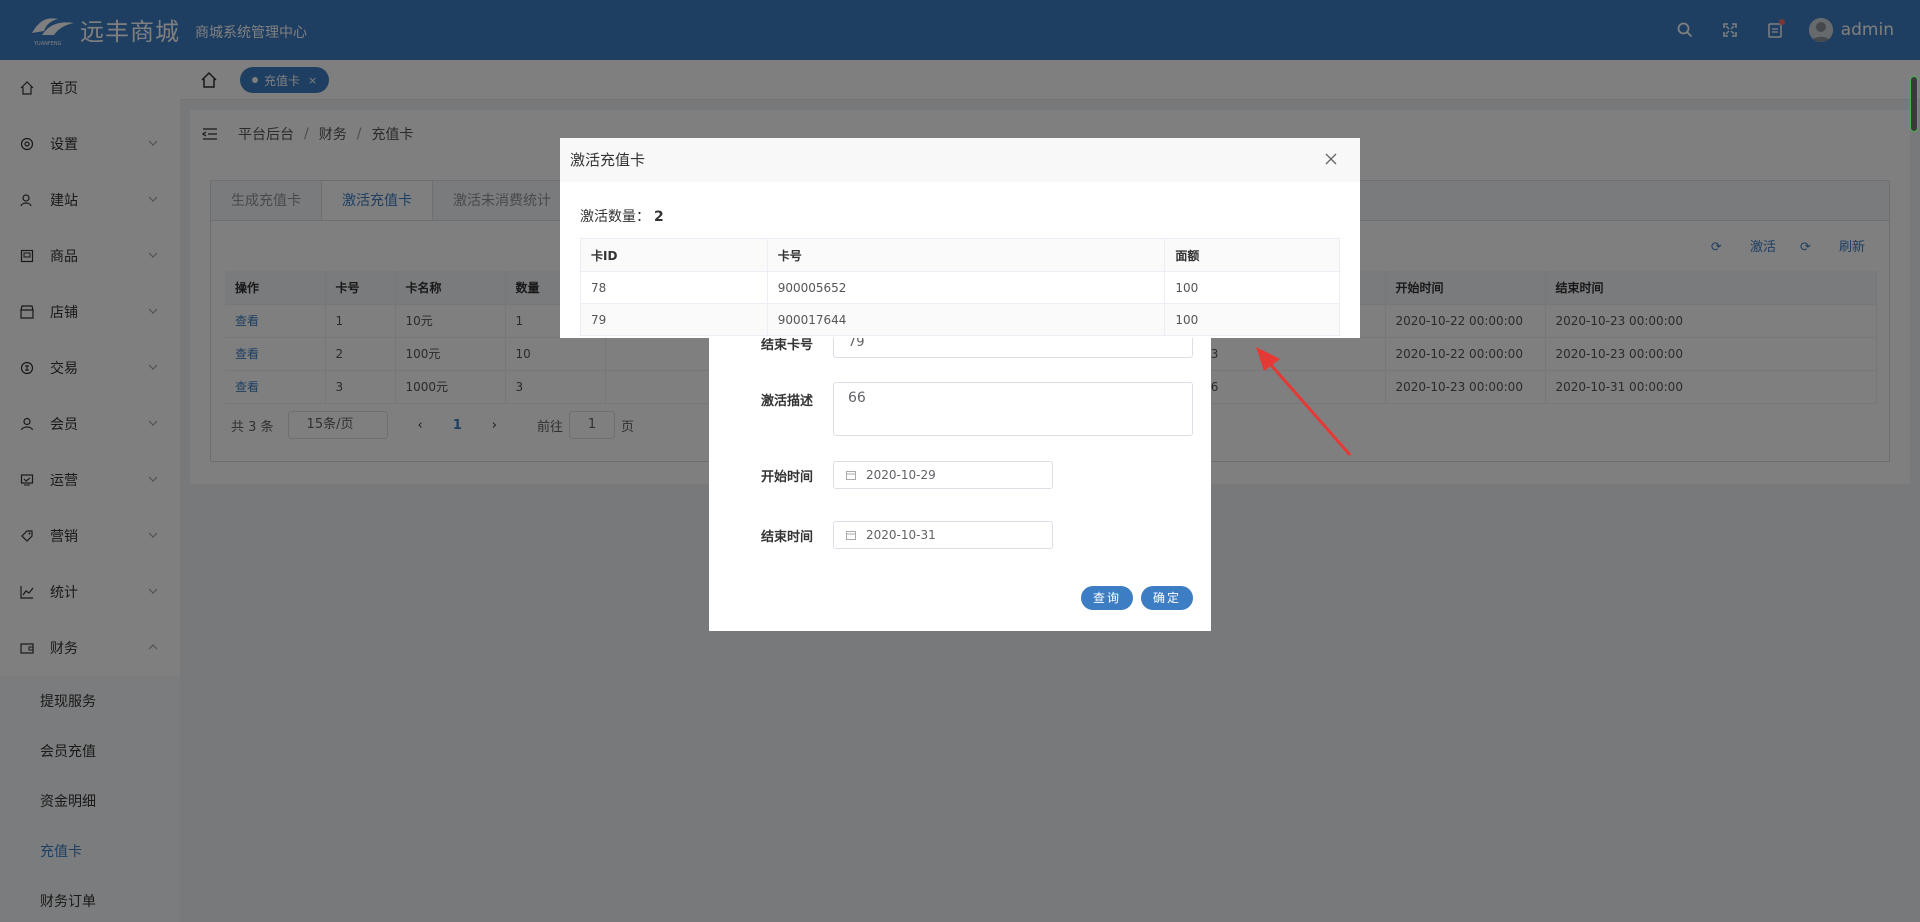 The height and width of the screenshot is (922, 1920). What do you see at coordinates (674, 255) in the screenshot?
I see `col-header: 卡ID` at bounding box center [674, 255].